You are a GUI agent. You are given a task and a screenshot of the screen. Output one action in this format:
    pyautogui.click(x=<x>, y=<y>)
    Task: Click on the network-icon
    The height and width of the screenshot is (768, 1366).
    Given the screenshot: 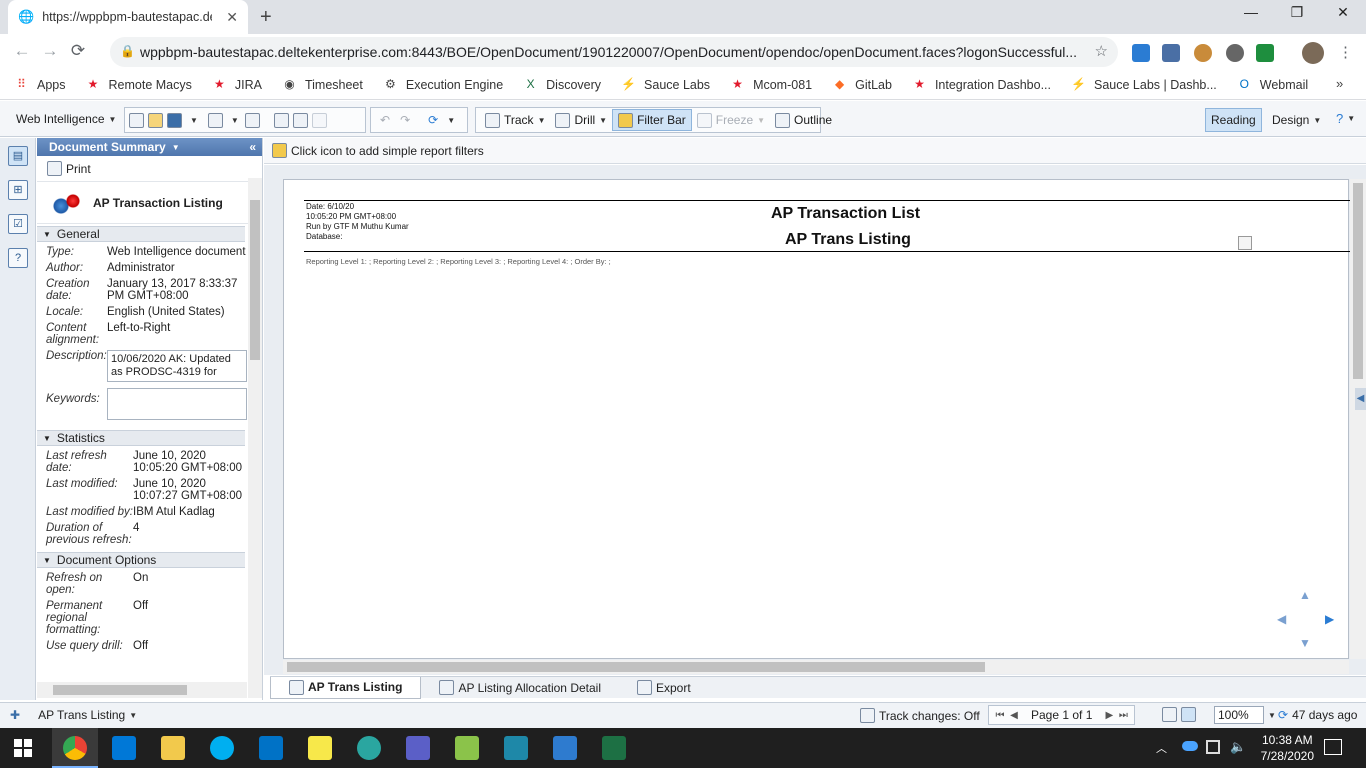 What is the action you would take?
    pyautogui.click(x=1213, y=747)
    